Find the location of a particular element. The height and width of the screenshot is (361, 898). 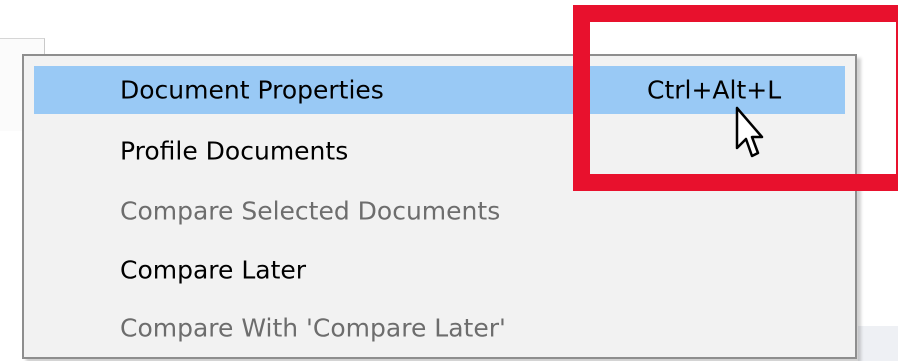

background-window-fragment is located at coordinates (878, 343).